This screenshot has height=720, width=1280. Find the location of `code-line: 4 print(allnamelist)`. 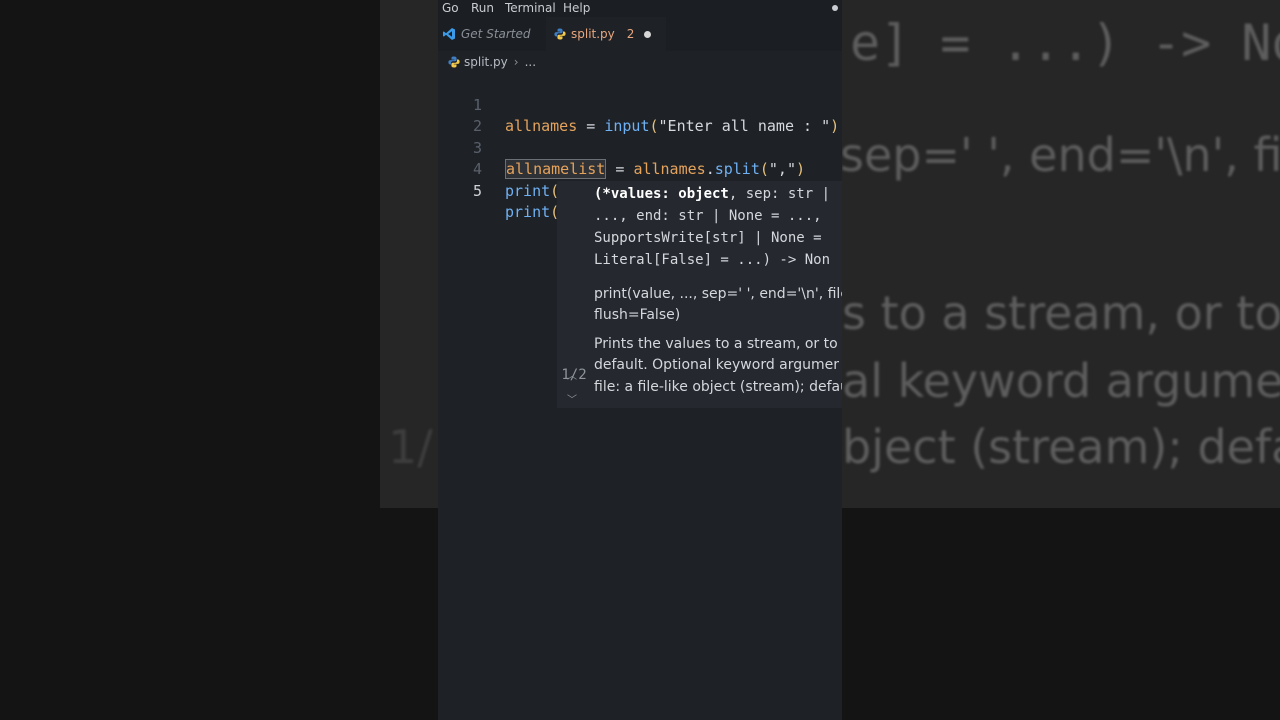

code-line: 4 print(allnamelist) is located at coordinates (640, 169).